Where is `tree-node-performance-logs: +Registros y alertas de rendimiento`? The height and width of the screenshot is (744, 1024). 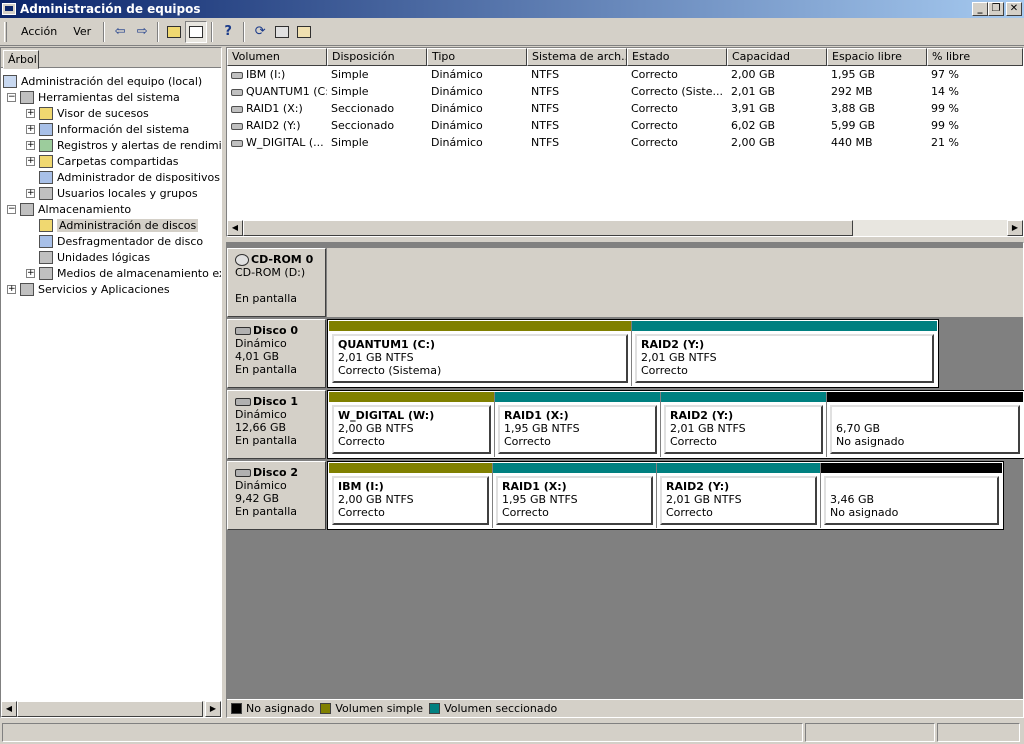
tree-node-performance-logs: +Registros y alertas de rendimiento is located at coordinates (123, 145).